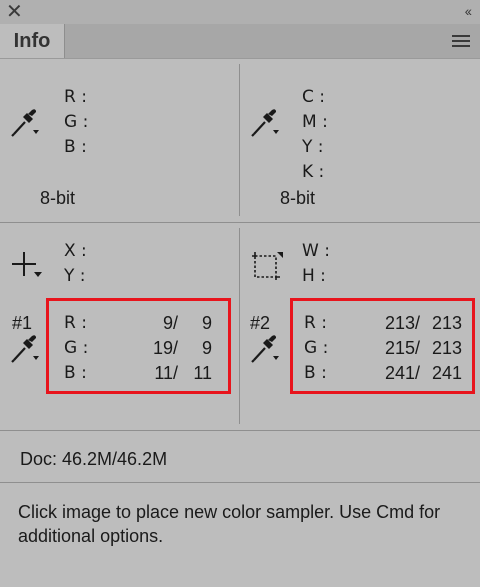 The width and height of the screenshot is (480, 587). What do you see at coordinates (446, 323) in the screenshot?
I see `sampler2-r-after: 213` at bounding box center [446, 323].